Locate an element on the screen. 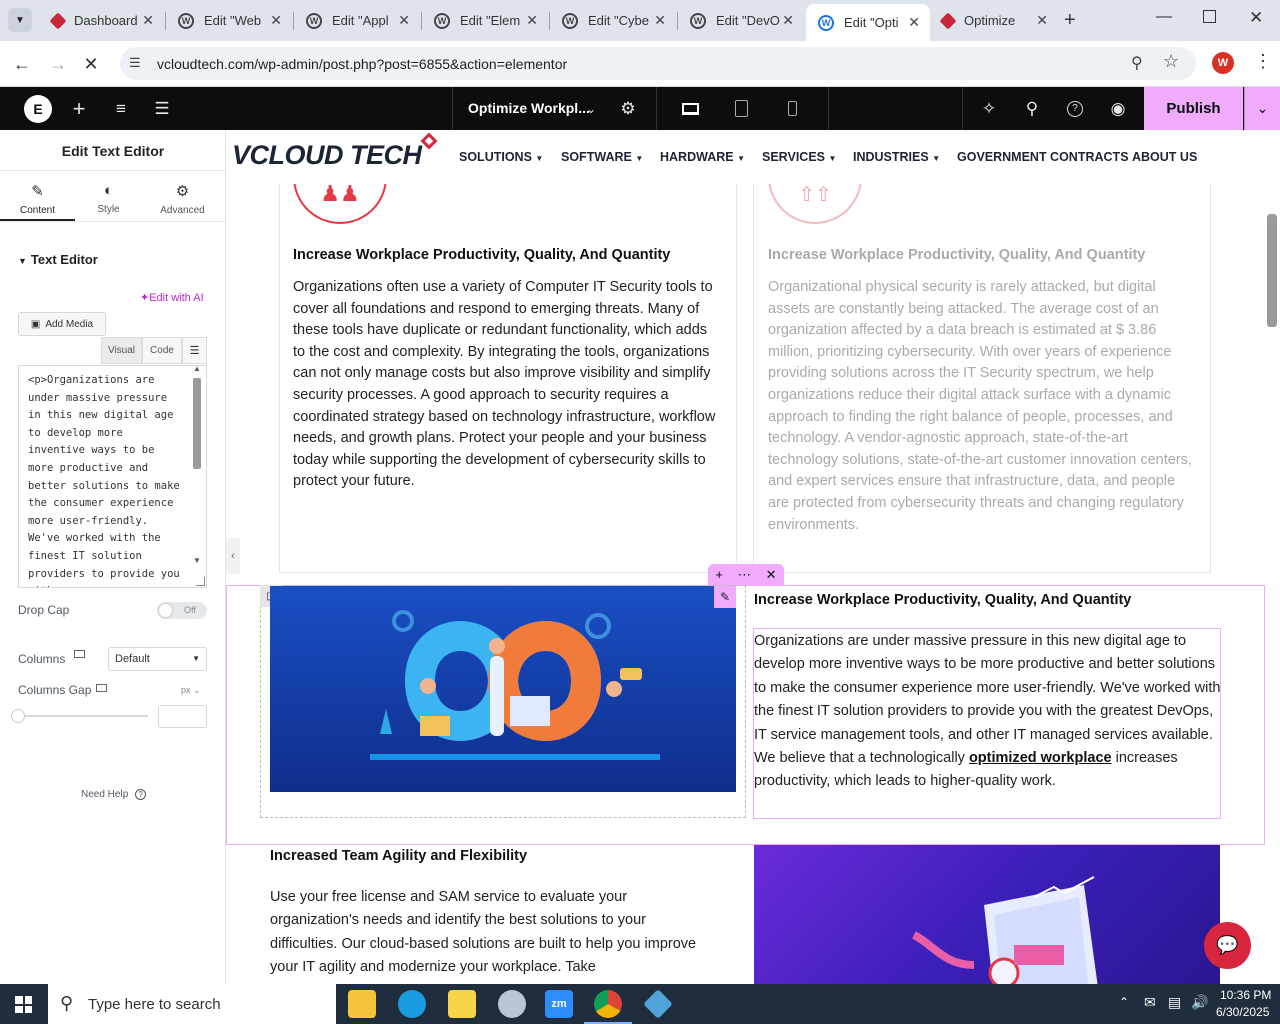 The height and width of the screenshot is (1024, 1280). columns-select: Default ▼ is located at coordinates (157, 659).